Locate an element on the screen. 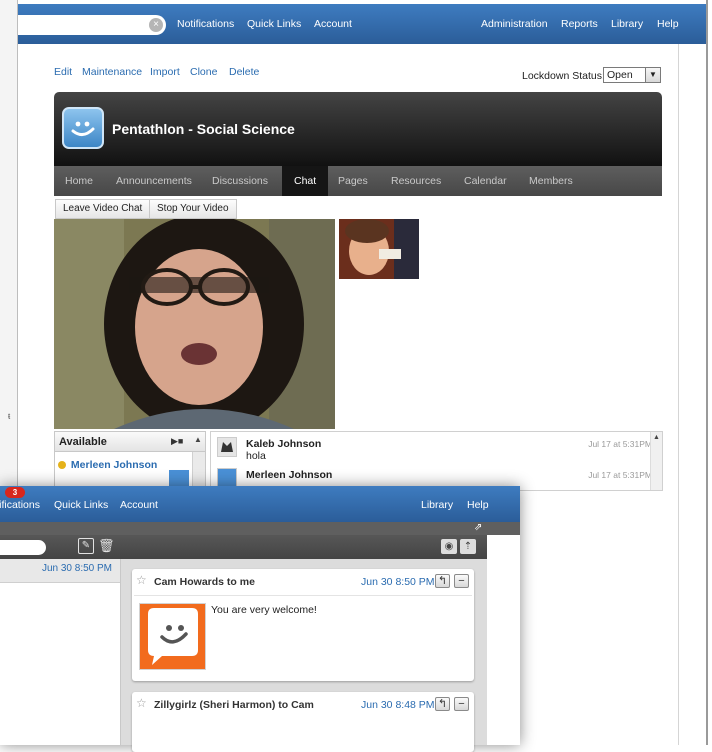 The height and width of the screenshot is (752, 712). available-user: Merleen Johnson is located at coordinates (107, 465).